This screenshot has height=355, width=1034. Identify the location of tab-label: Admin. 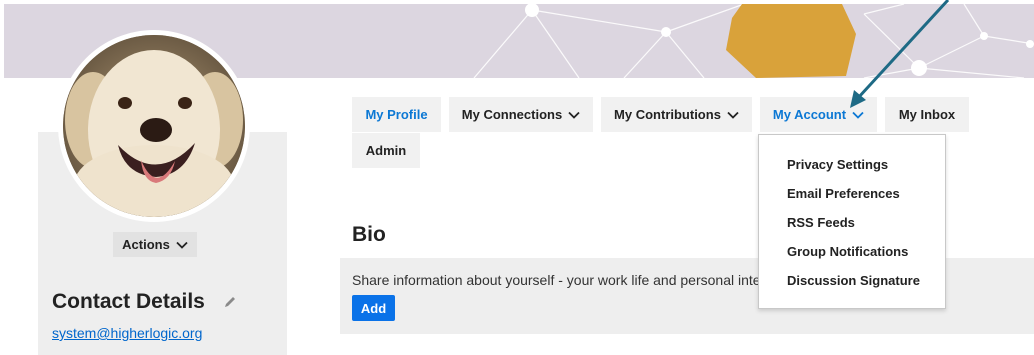
(386, 150).